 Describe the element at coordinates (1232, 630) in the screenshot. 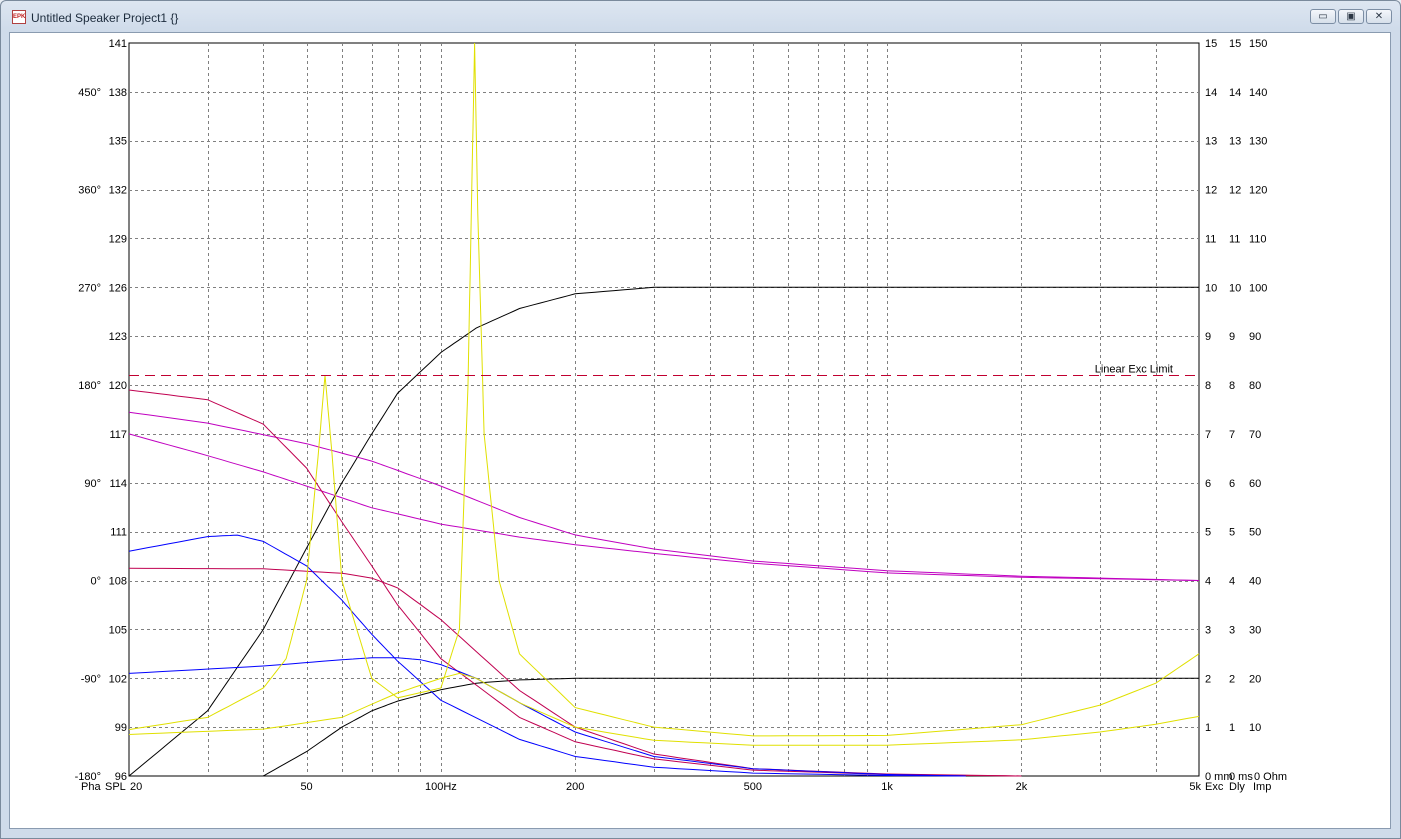

I see `delay-tick-label: 3` at that location.